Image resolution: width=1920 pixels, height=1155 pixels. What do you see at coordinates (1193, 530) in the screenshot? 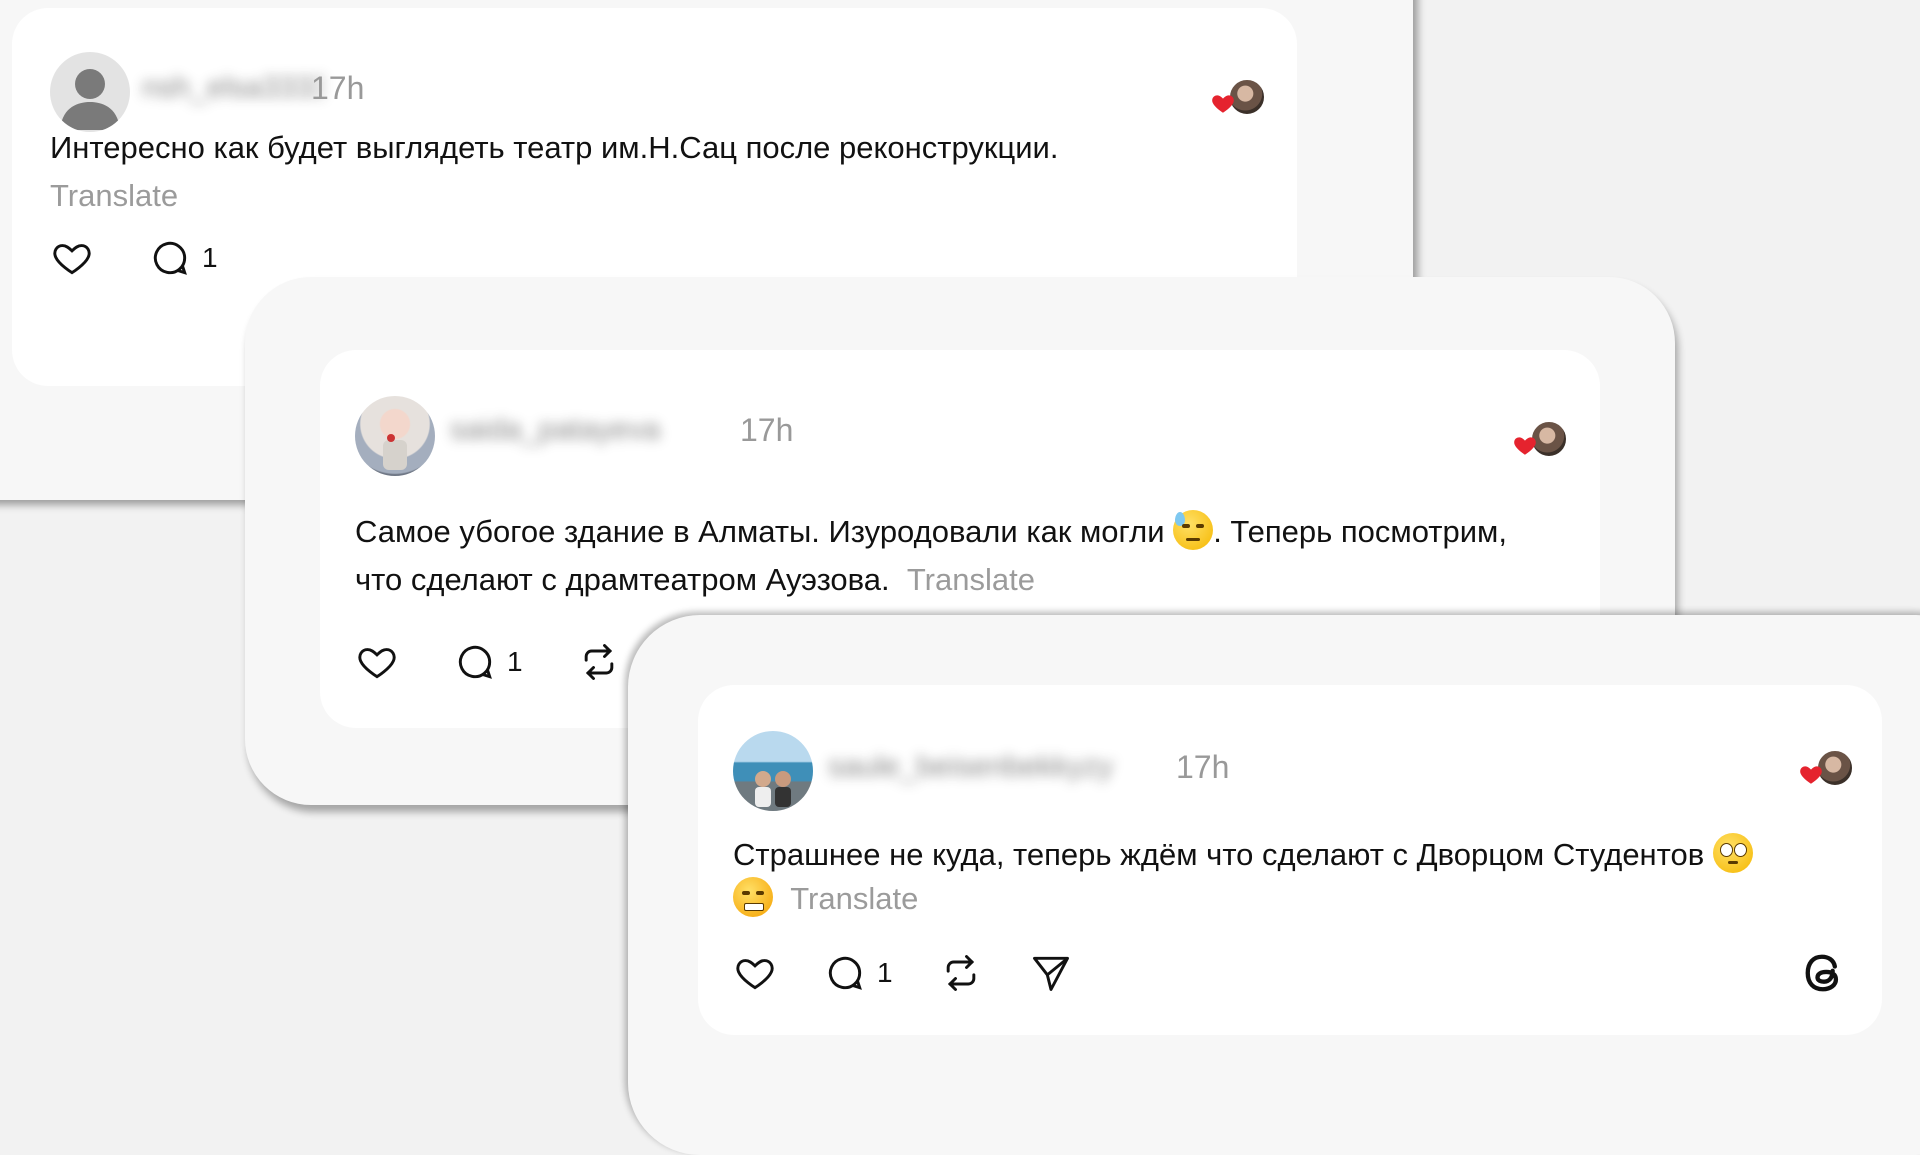
I see `downcast-sweat-face-icon` at bounding box center [1193, 530].